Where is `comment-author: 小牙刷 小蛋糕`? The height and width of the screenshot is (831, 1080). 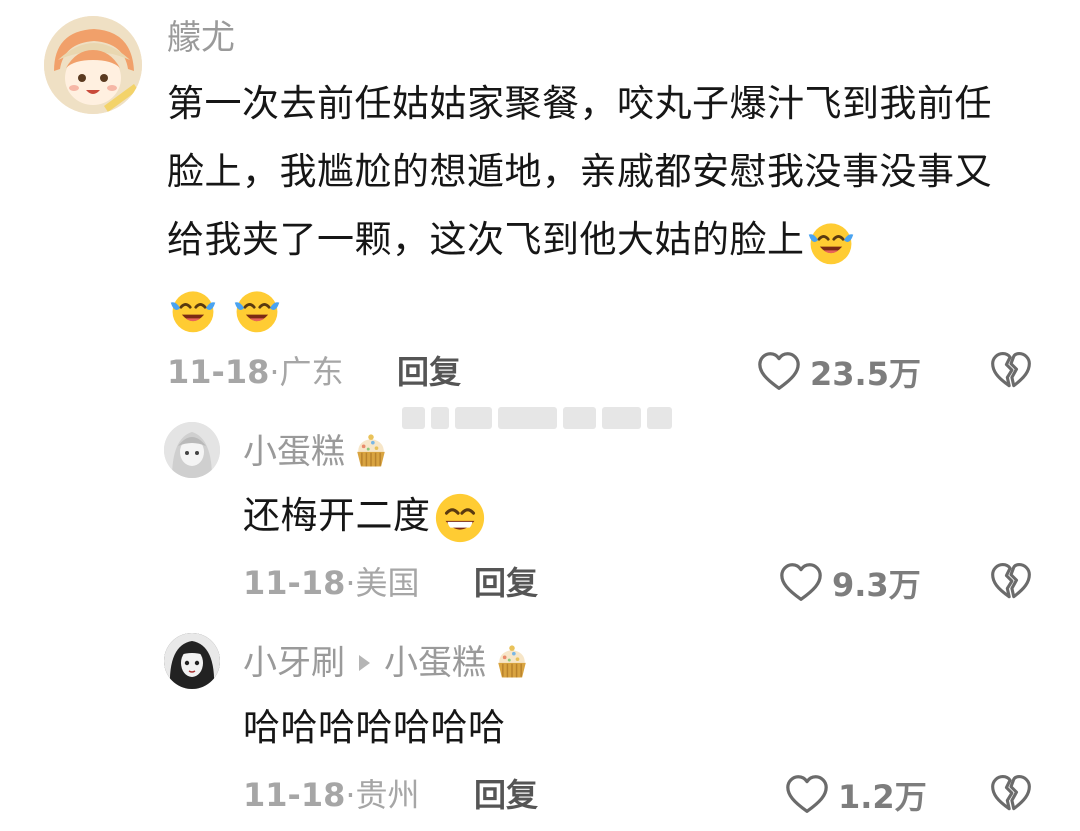
comment-author: 小牙刷 小蛋糕 is located at coordinates (388, 663).